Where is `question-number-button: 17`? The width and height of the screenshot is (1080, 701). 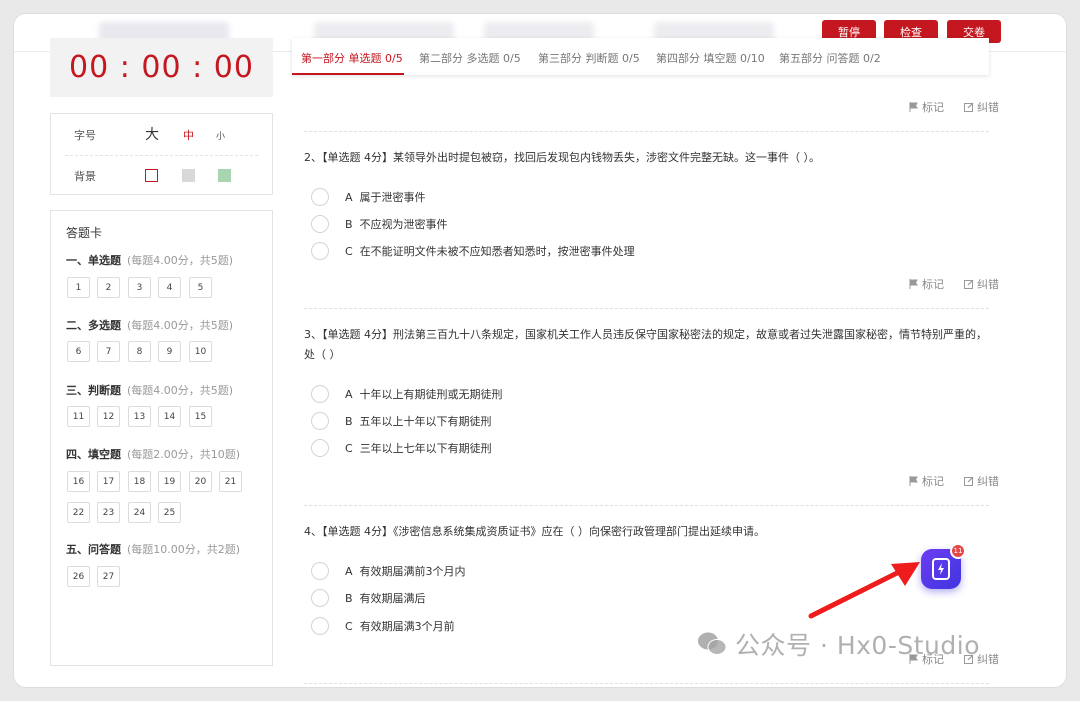 question-number-button: 17 is located at coordinates (108, 481).